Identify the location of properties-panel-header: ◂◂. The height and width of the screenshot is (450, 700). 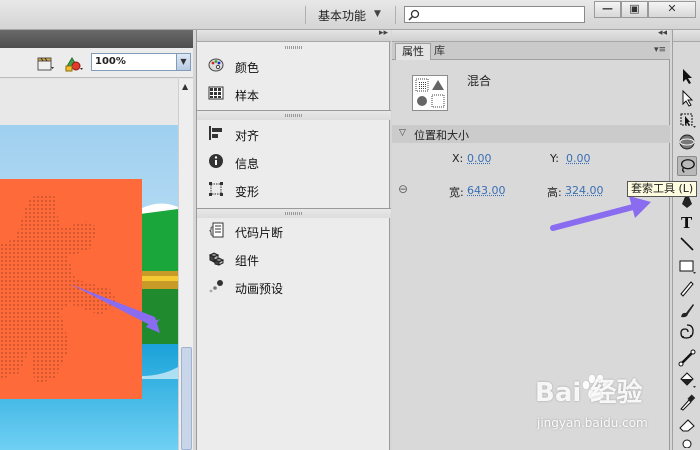
(531, 36).